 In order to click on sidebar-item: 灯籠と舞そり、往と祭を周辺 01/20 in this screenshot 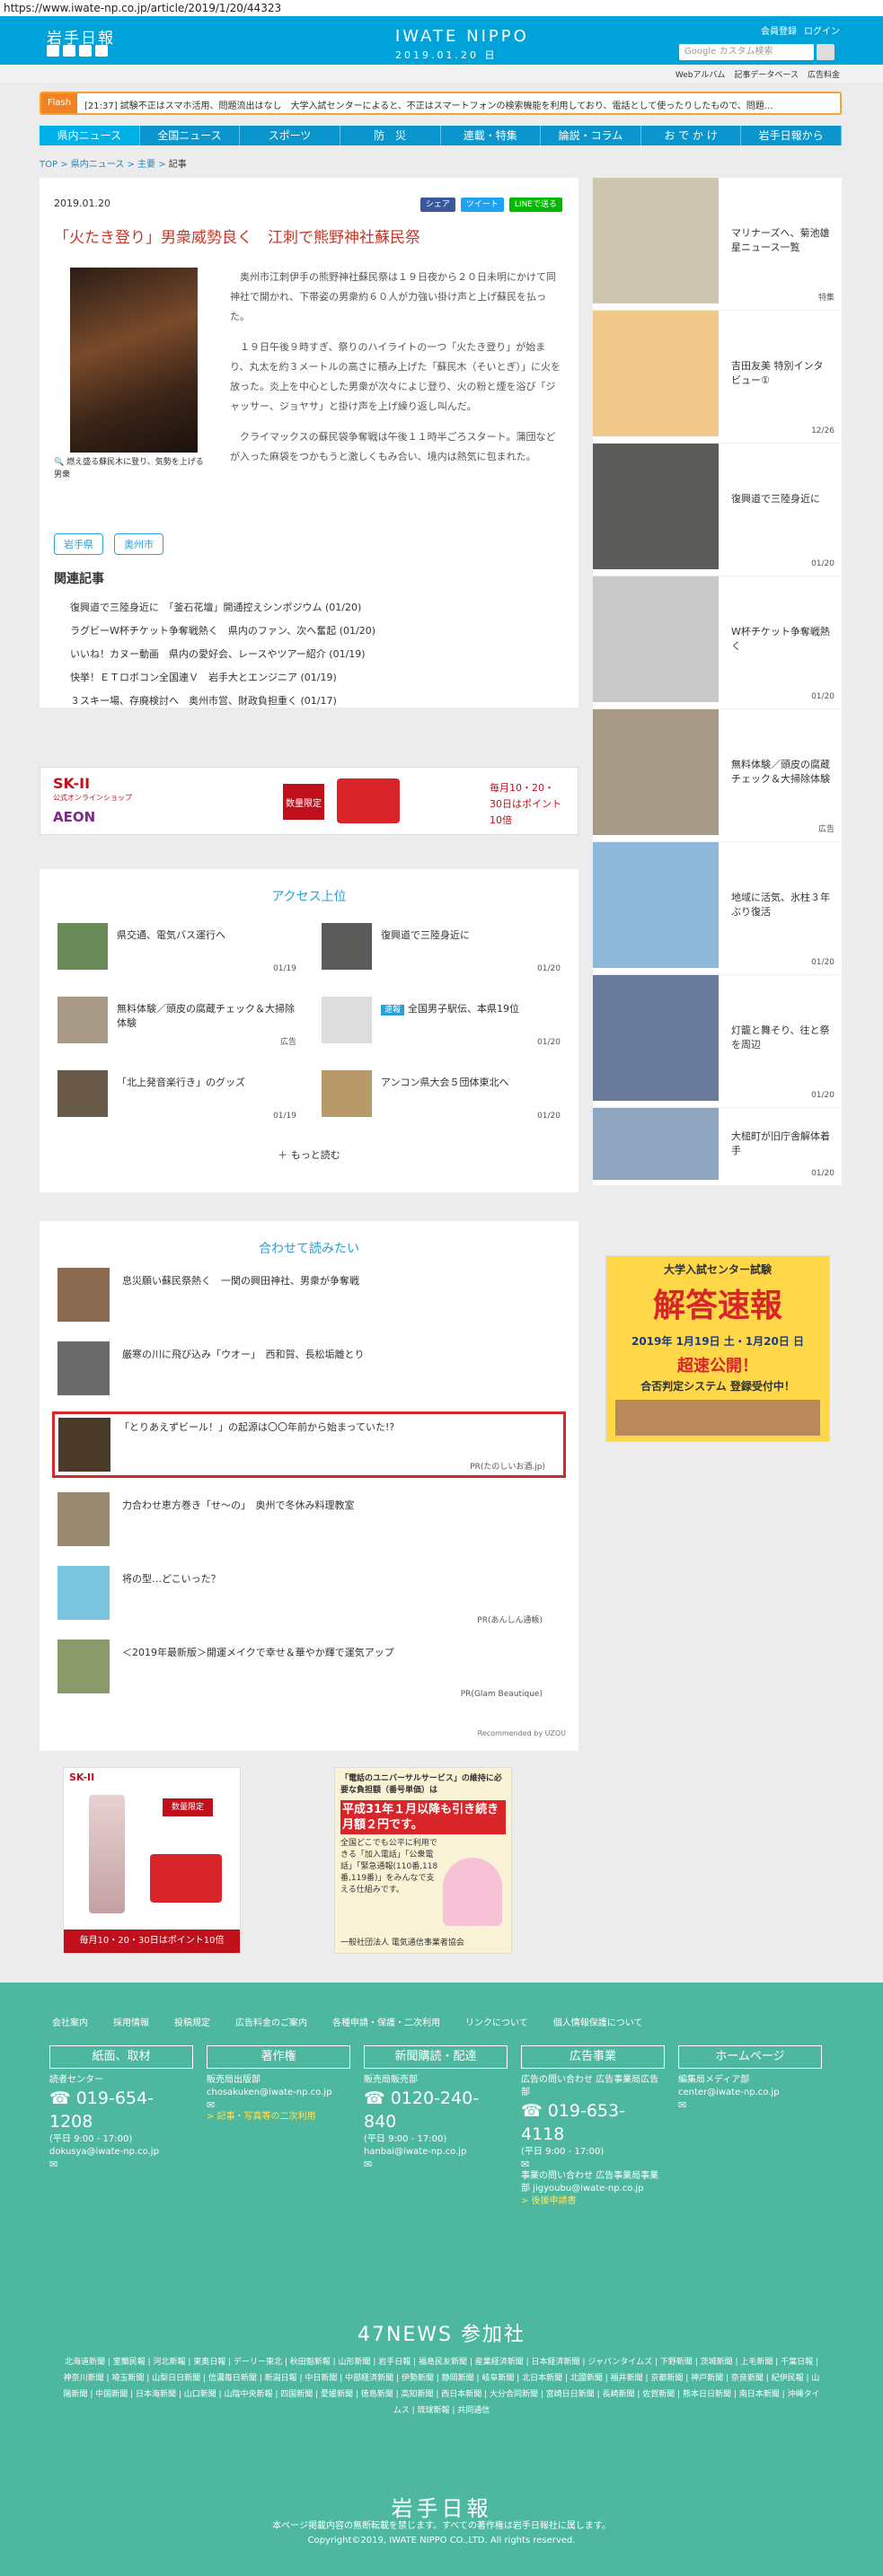, I will do `click(717, 1041)`.